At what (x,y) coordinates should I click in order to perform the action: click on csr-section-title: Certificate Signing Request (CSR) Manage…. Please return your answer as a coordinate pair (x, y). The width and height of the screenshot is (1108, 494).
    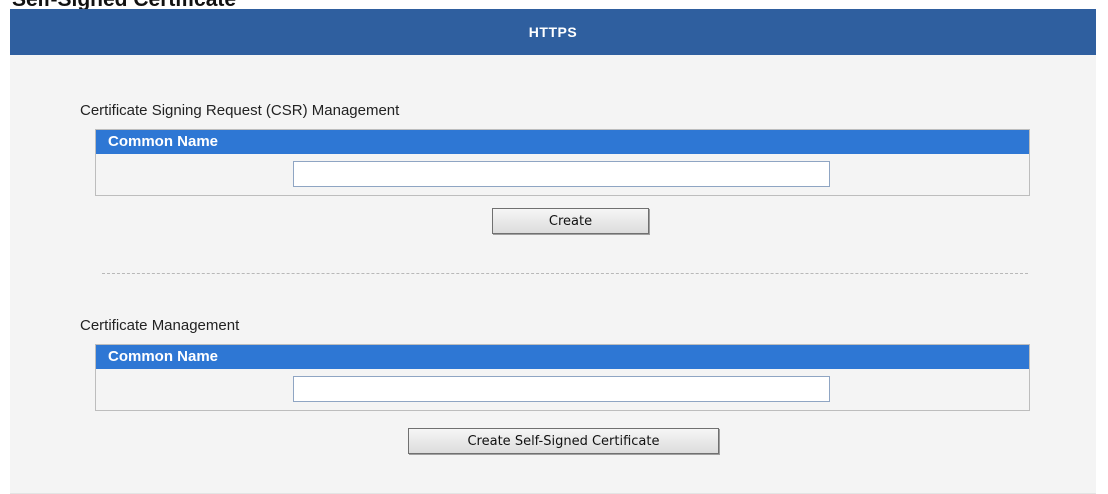
    Looking at the image, I should click on (240, 110).